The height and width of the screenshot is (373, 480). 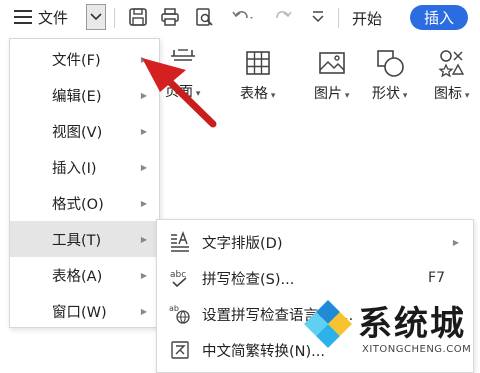 I want to click on undo-icon, so click(x=243, y=17).